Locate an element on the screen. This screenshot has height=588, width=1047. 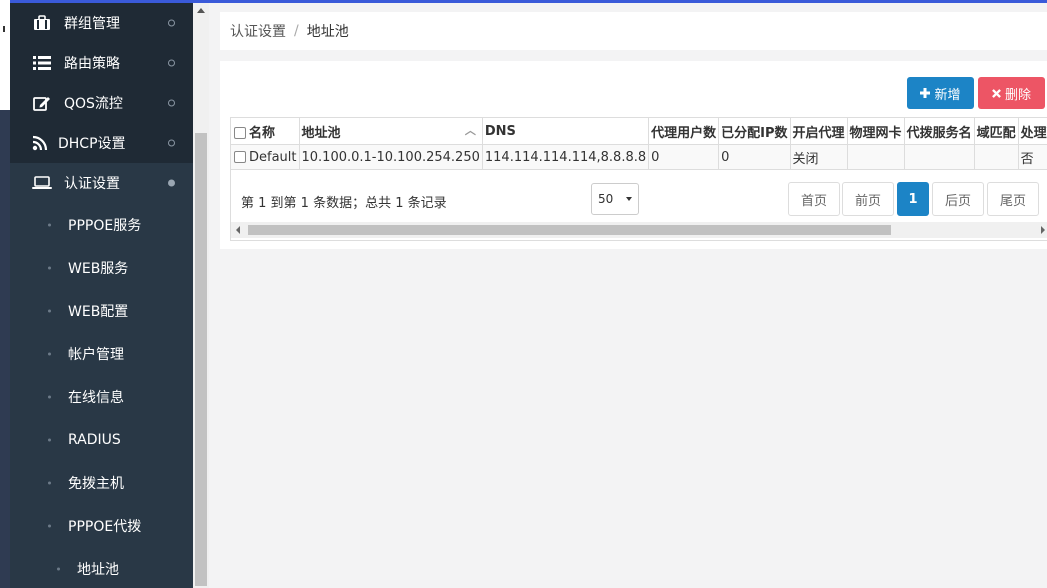
sidebar-item-auth: 认证设置 is located at coordinates (101, 183).